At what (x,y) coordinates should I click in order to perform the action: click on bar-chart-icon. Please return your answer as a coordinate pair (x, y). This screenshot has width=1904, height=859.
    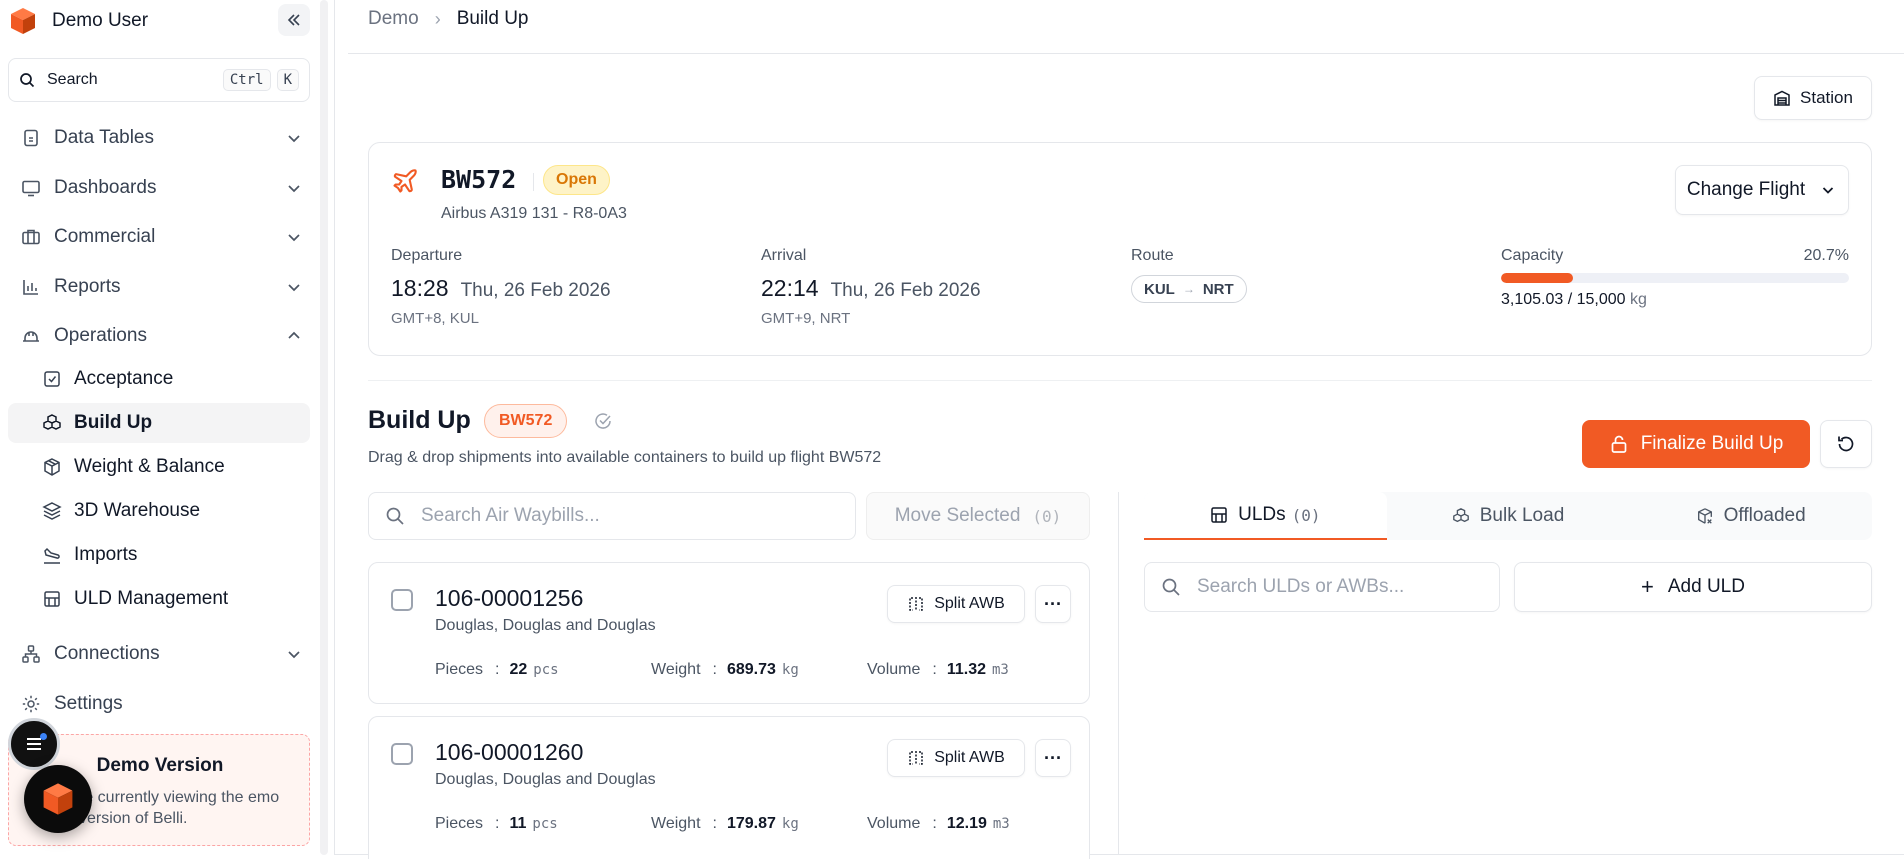
    Looking at the image, I should click on (31, 287).